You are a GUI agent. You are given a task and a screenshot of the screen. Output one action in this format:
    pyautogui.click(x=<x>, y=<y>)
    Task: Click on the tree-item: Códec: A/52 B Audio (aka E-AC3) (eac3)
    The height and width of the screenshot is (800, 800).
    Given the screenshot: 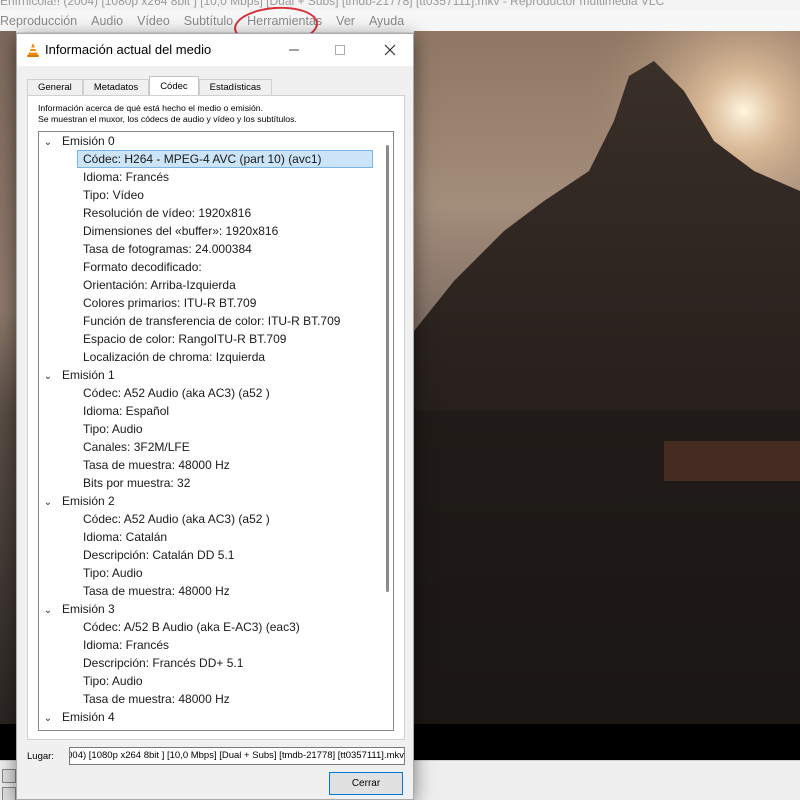 What is the action you would take?
    pyautogui.click(x=191, y=627)
    